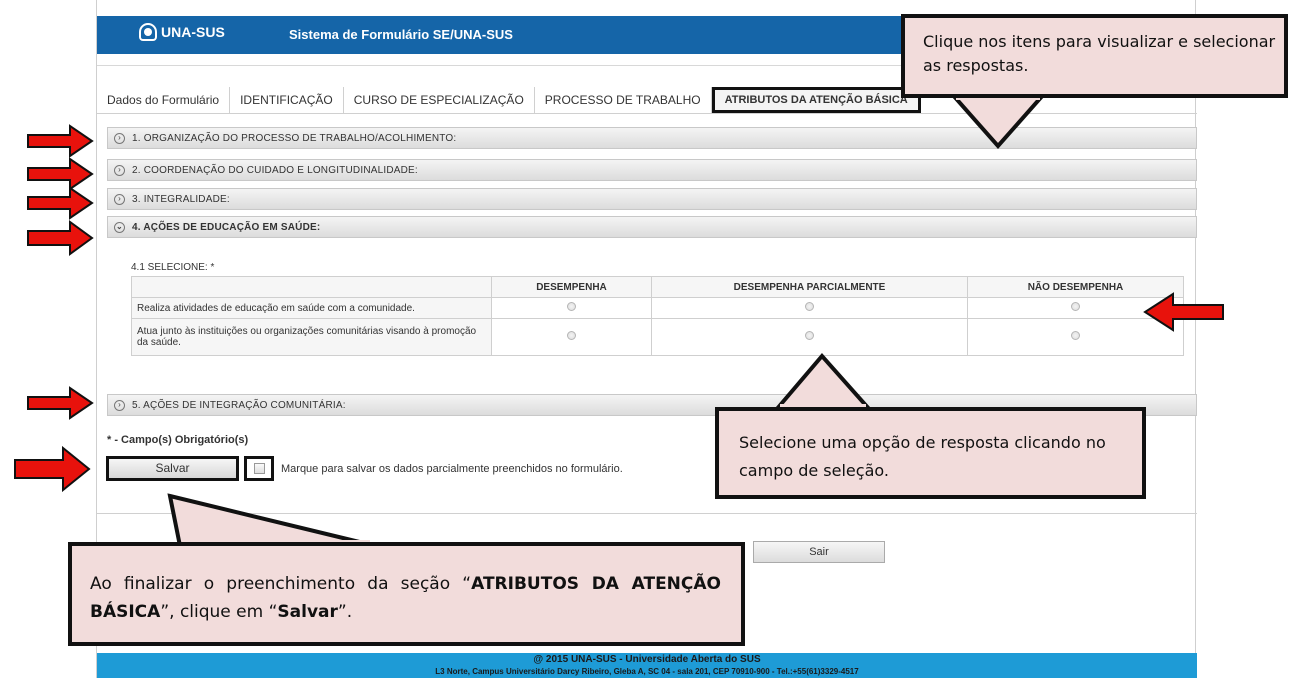 This screenshot has height=678, width=1298. I want to click on callout-bottom-text-1: Ao finalizar o preenchimento da seção “, so click(281, 584).